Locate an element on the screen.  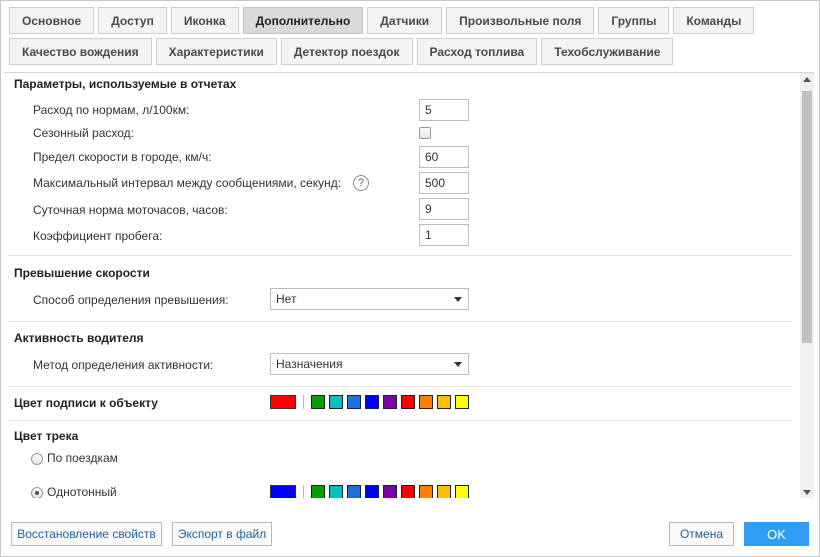
tab-дополнительно: Дополнительно is located at coordinates (303, 20).